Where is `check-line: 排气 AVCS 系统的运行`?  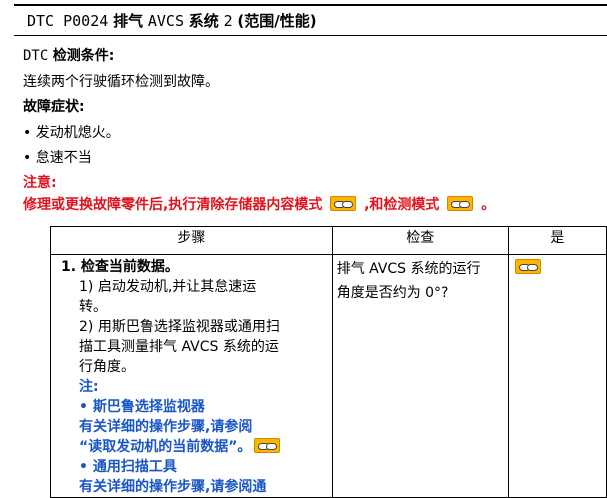
check-line: 排气 AVCS 系统的运行 is located at coordinates (408, 269).